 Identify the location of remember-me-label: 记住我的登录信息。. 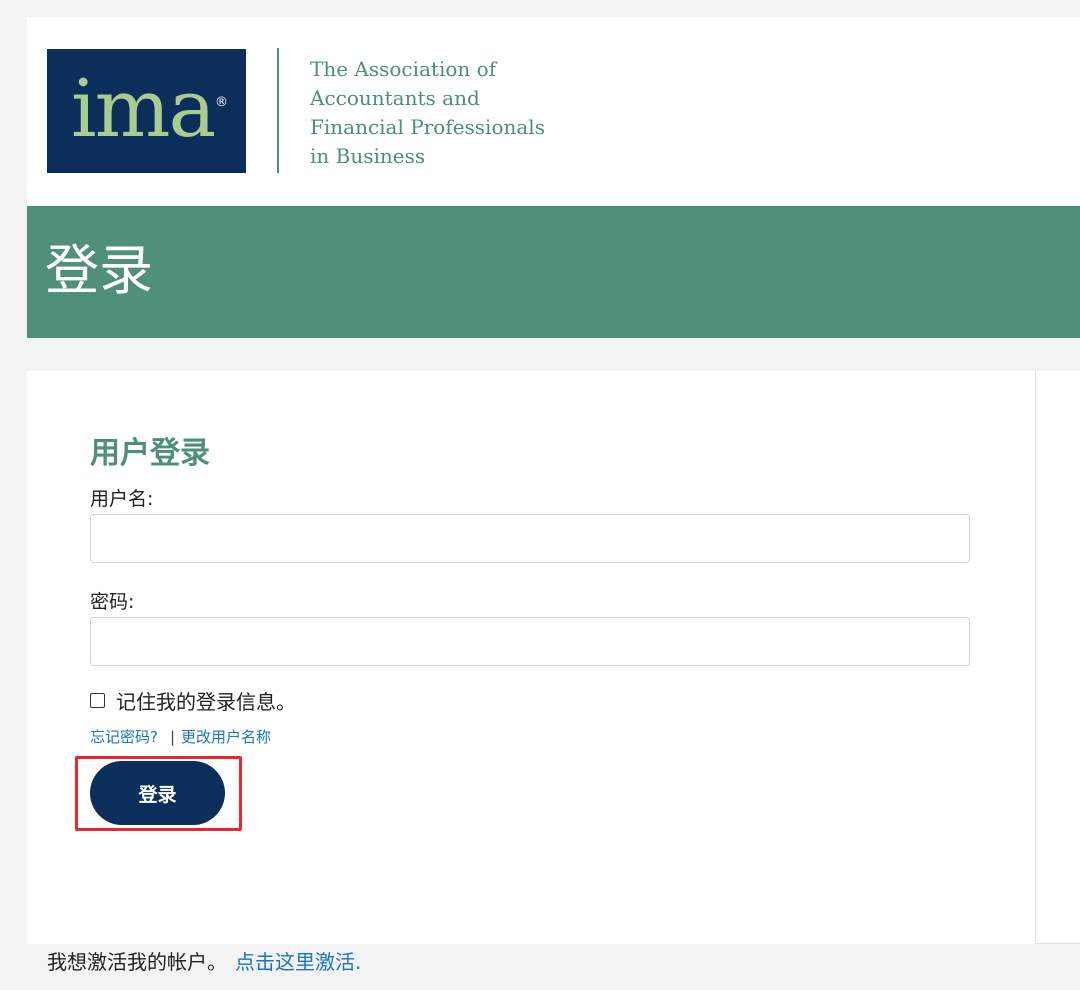
(206, 702).